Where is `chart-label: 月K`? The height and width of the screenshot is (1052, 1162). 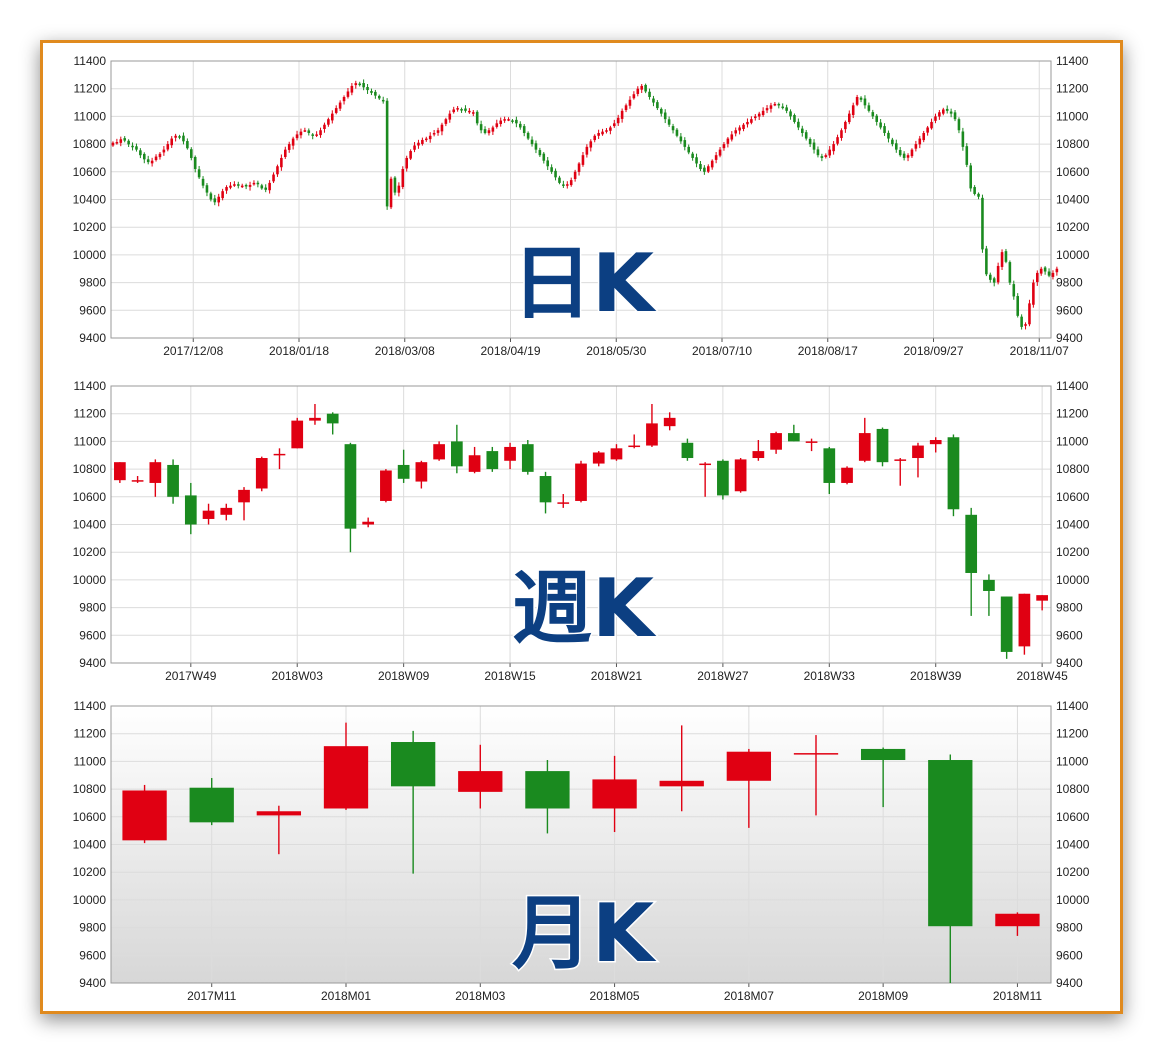 chart-label: 月K is located at coordinates (584, 933).